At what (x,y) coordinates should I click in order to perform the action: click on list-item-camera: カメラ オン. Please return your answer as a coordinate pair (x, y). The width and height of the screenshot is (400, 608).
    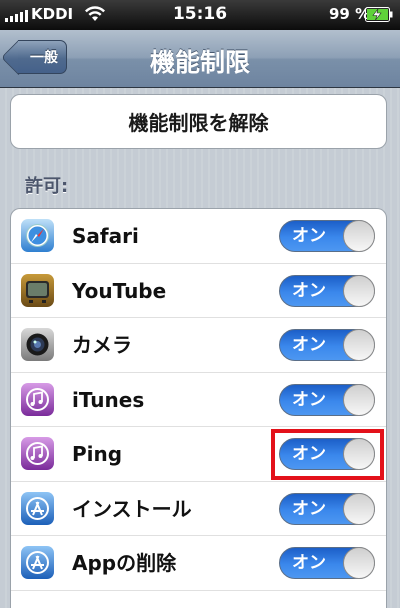
    Looking at the image, I should click on (198, 345).